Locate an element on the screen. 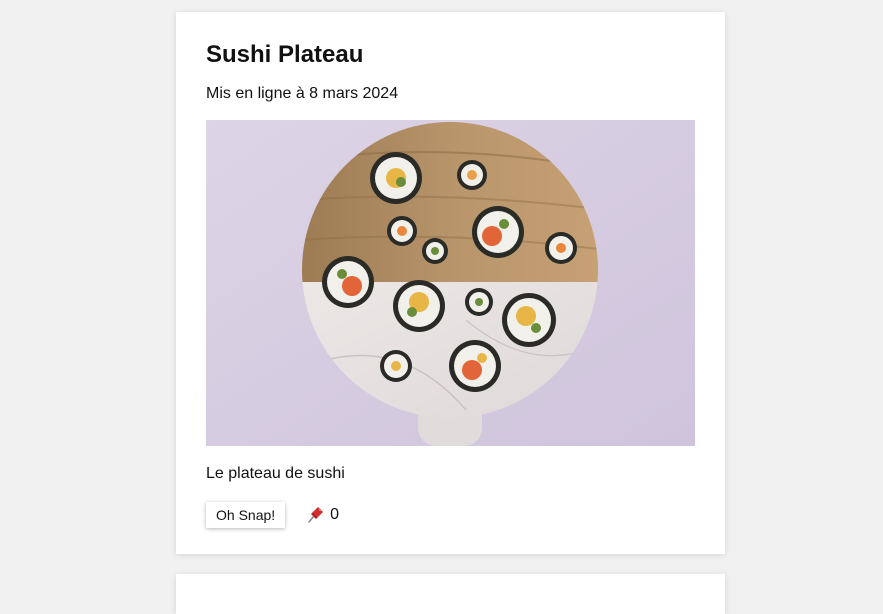  next-post-card is located at coordinates (450, 594).